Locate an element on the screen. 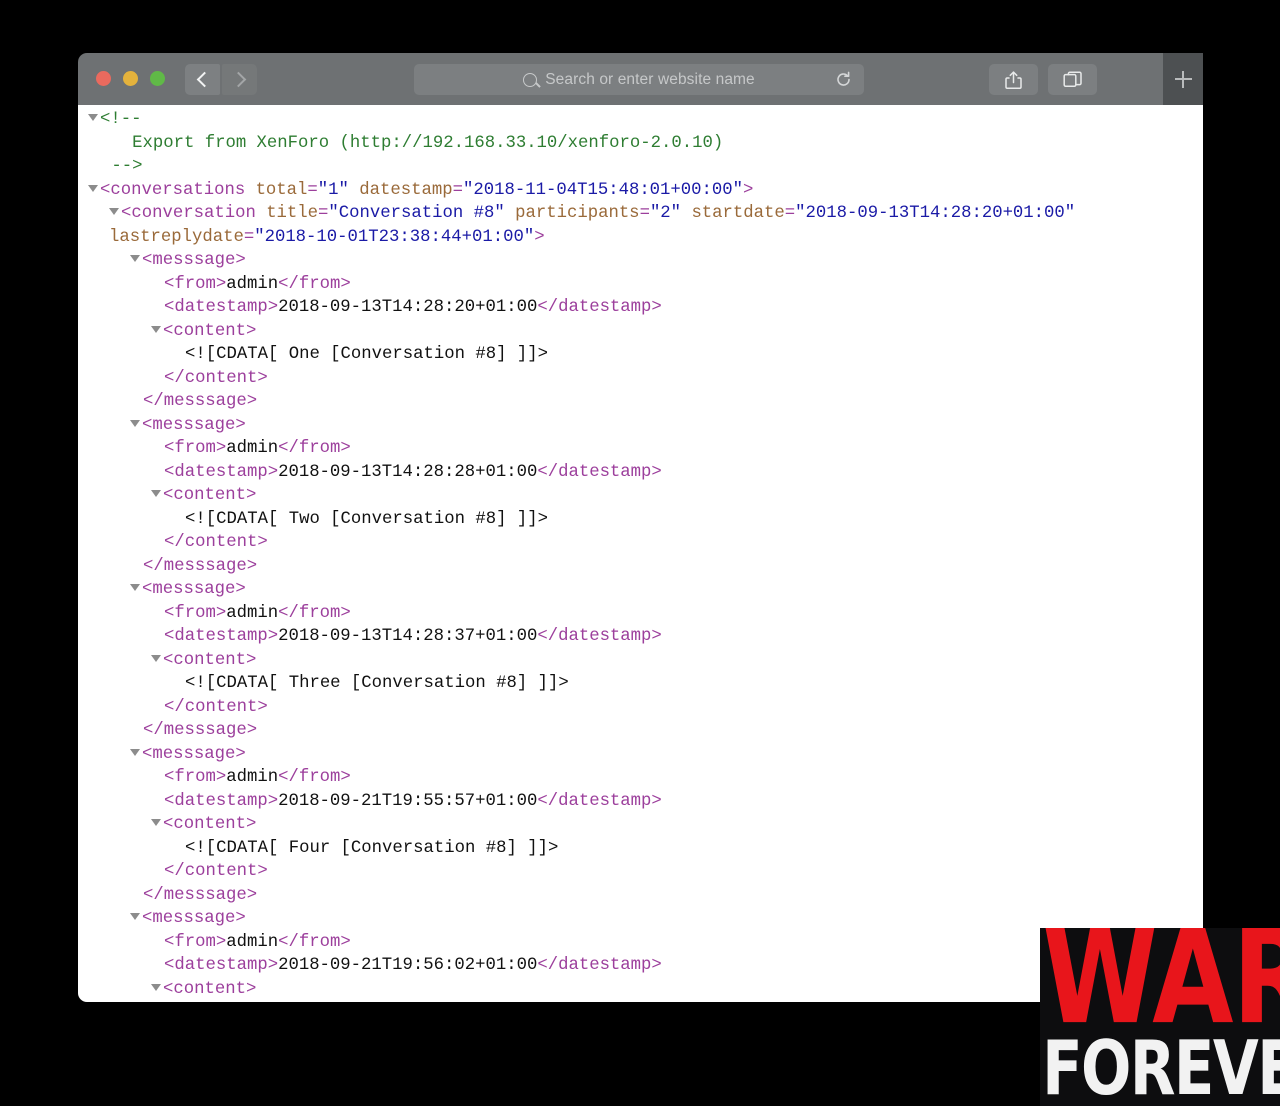  close-window-button is located at coordinates (103, 78).